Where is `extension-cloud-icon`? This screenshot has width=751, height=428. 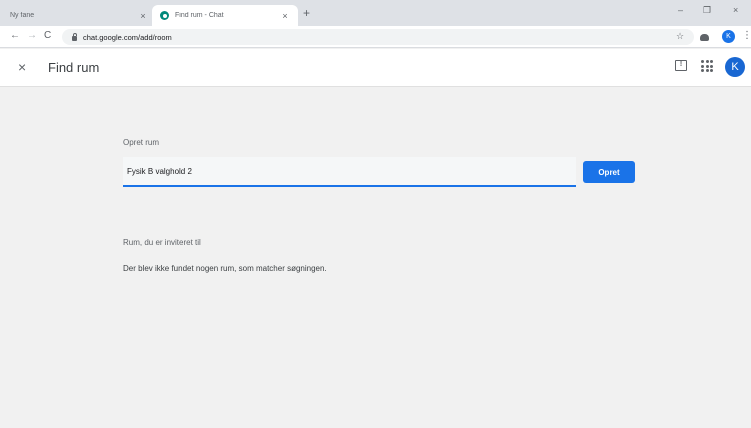 extension-cloud-icon is located at coordinates (704, 37).